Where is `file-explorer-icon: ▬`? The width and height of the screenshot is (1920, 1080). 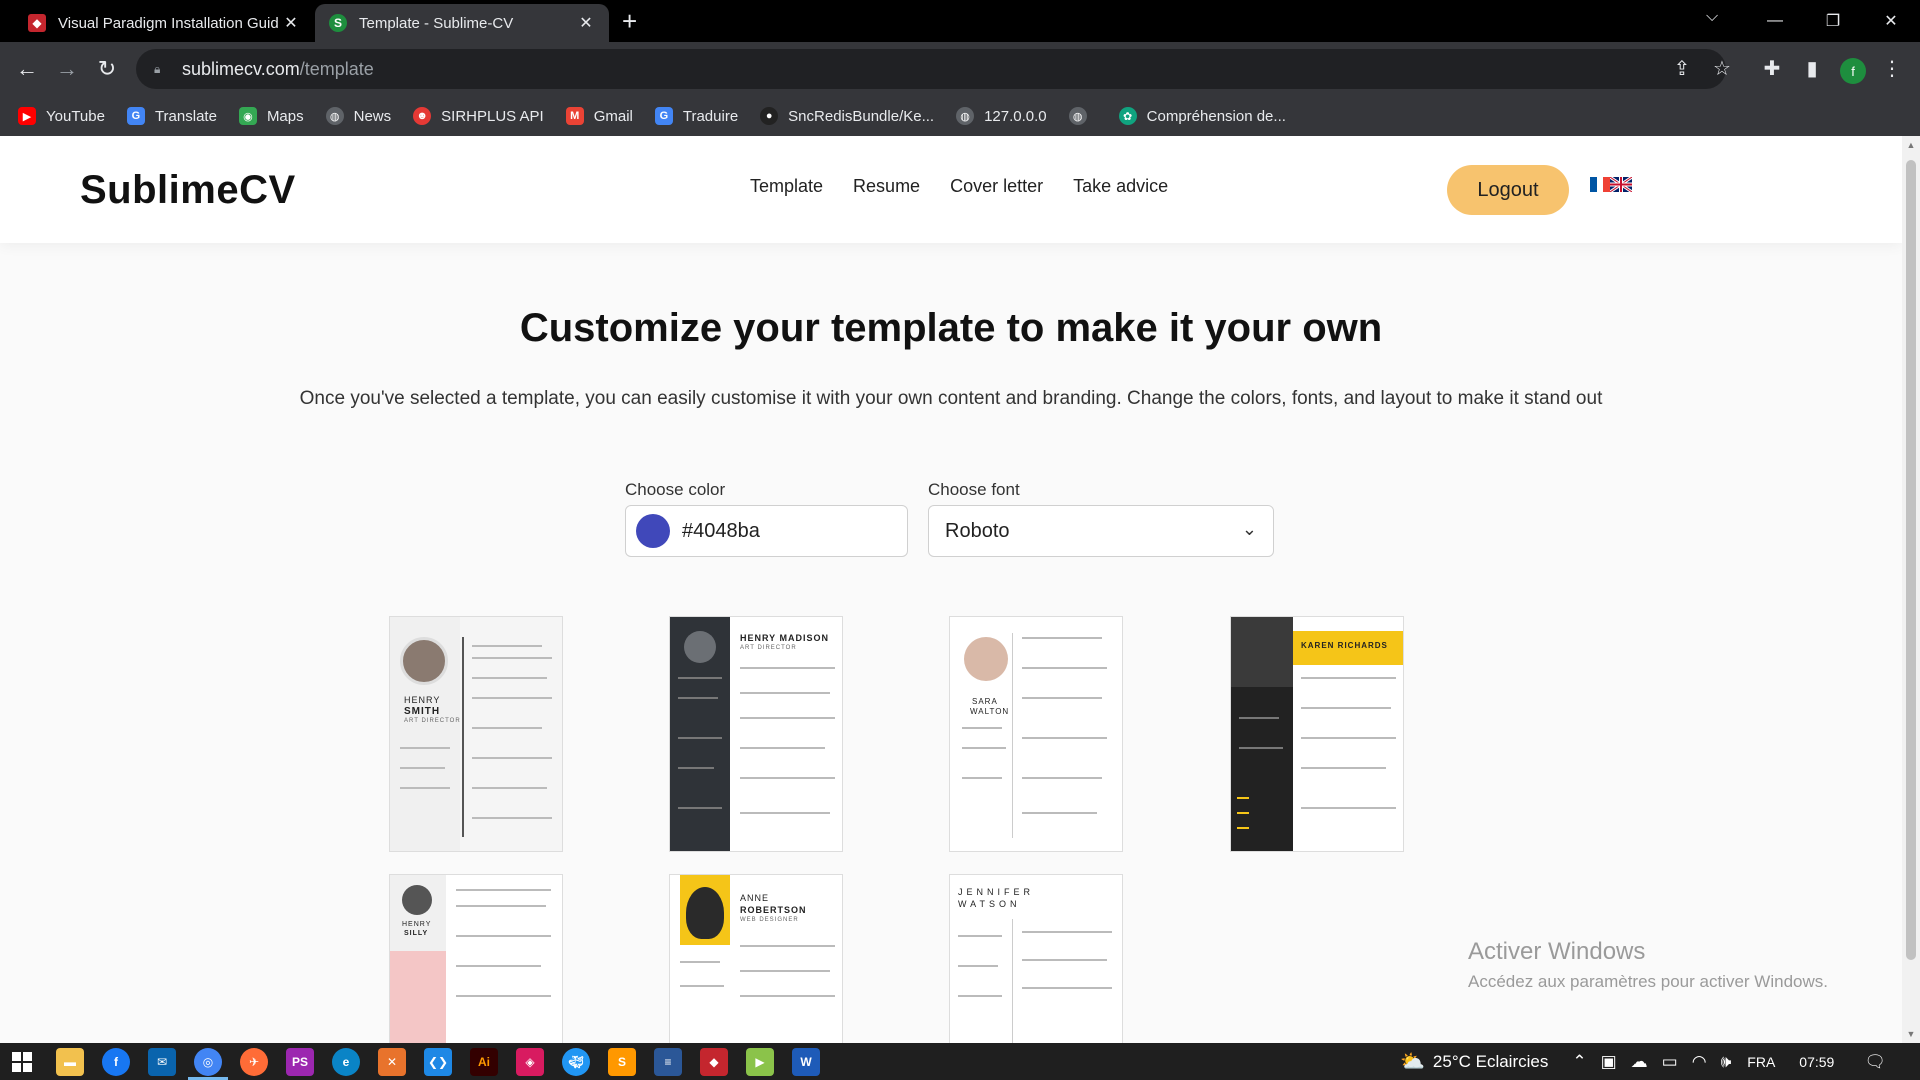
file-explorer-icon: ▬ is located at coordinates (70, 1062).